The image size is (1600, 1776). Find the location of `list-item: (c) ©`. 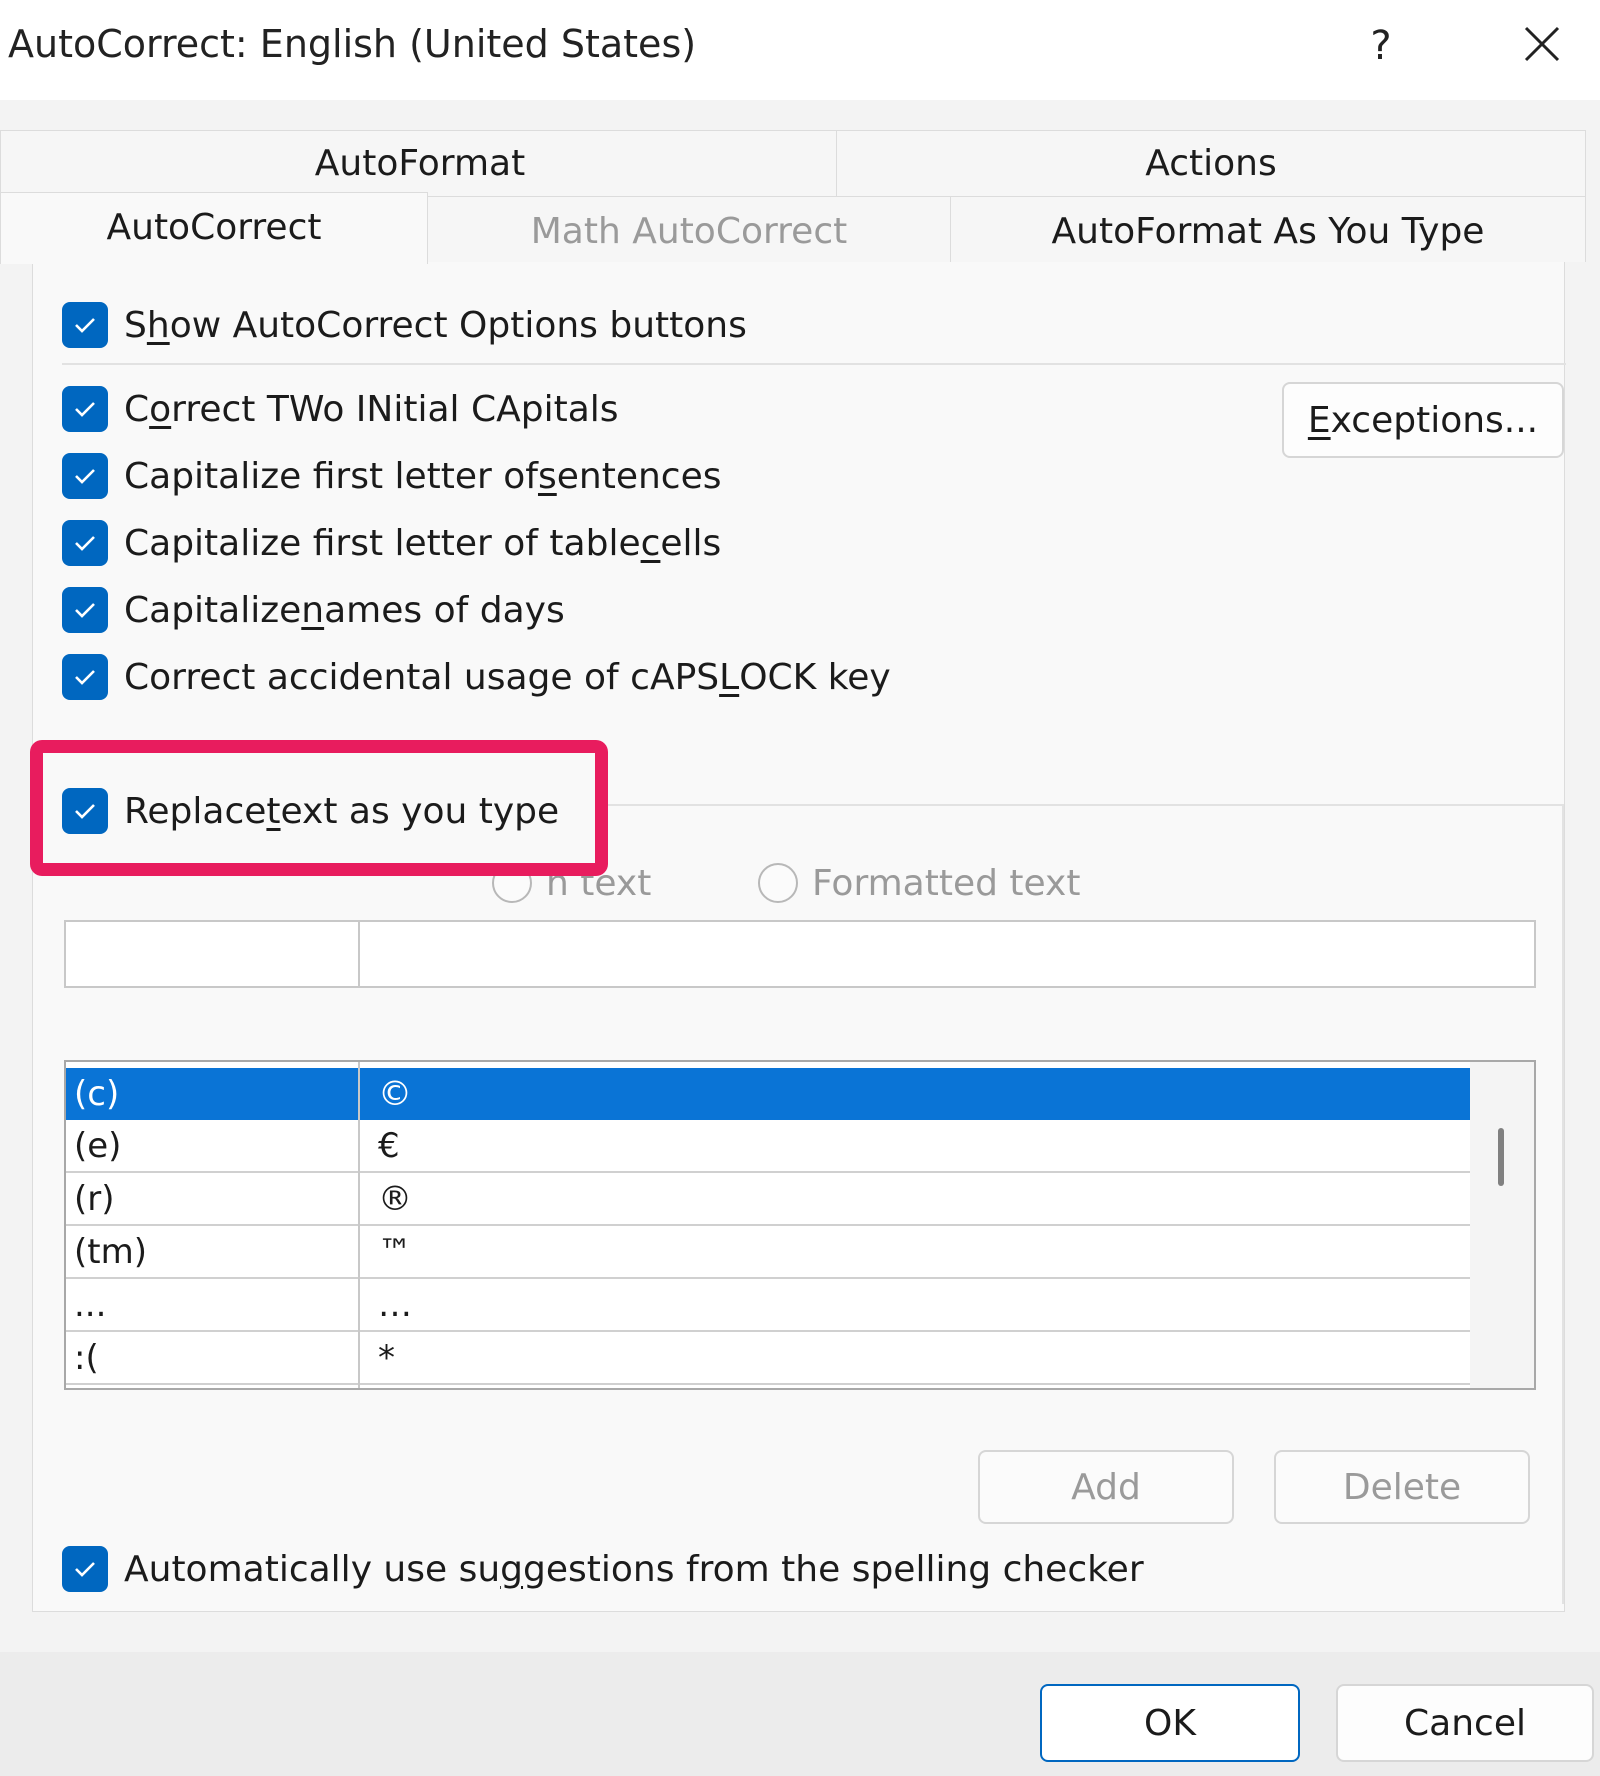

list-item: (c) © is located at coordinates (768, 1094).